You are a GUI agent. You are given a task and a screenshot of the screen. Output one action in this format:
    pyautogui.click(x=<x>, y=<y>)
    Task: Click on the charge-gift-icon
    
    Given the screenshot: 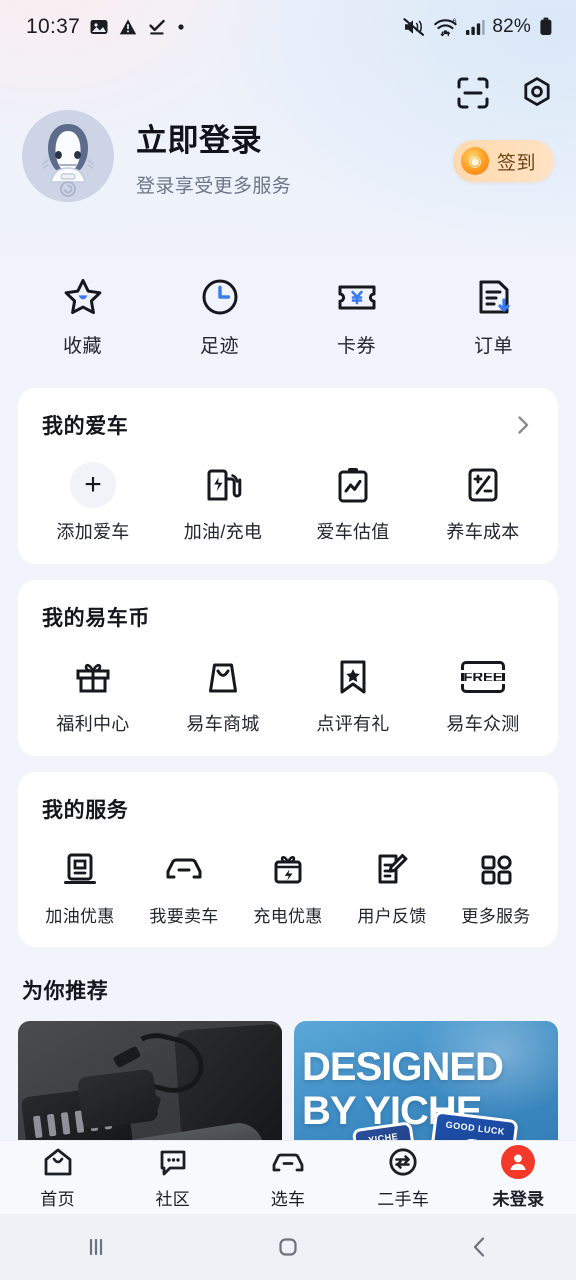 What is the action you would take?
    pyautogui.click(x=288, y=869)
    